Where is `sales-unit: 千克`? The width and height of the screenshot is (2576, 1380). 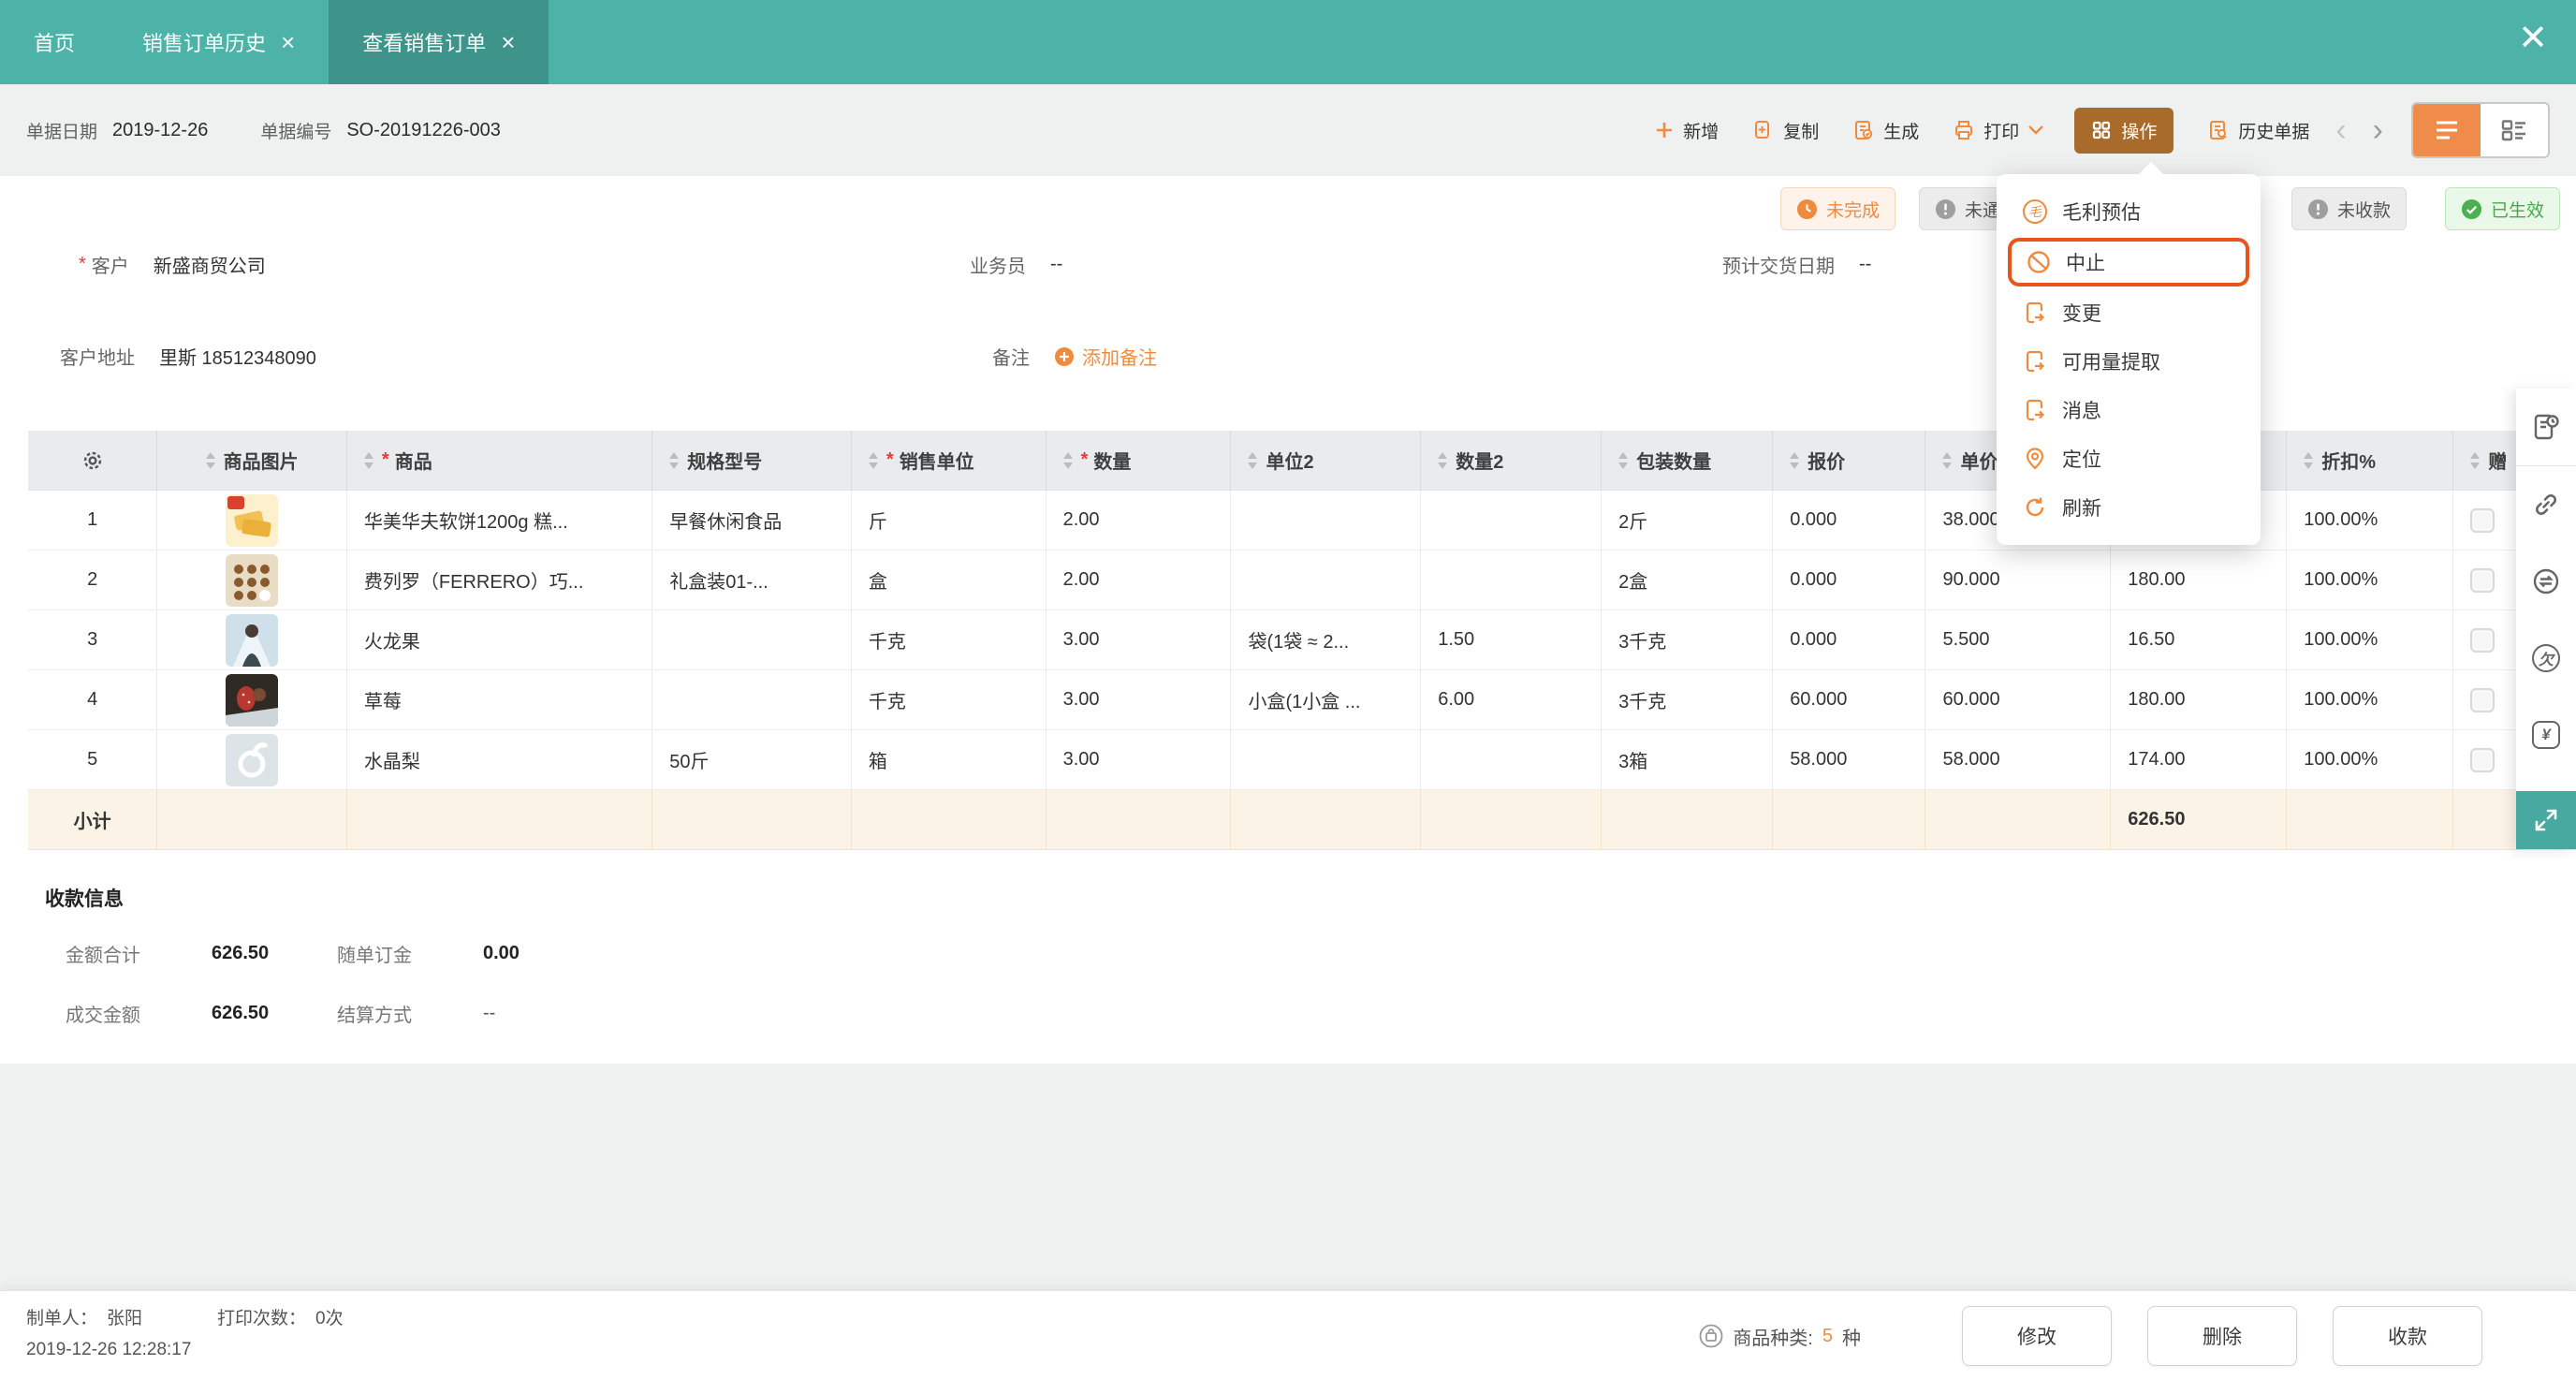
sales-unit: 千克 is located at coordinates (949, 699).